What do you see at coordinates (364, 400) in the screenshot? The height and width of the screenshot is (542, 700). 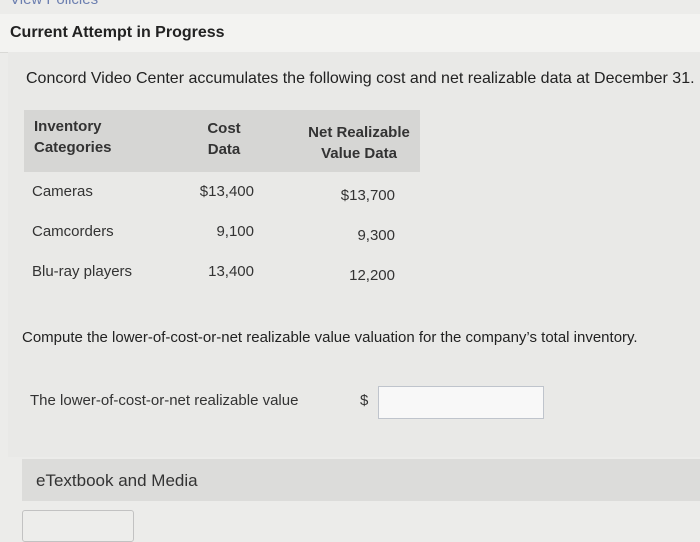 I see `currency-symbol: $` at bounding box center [364, 400].